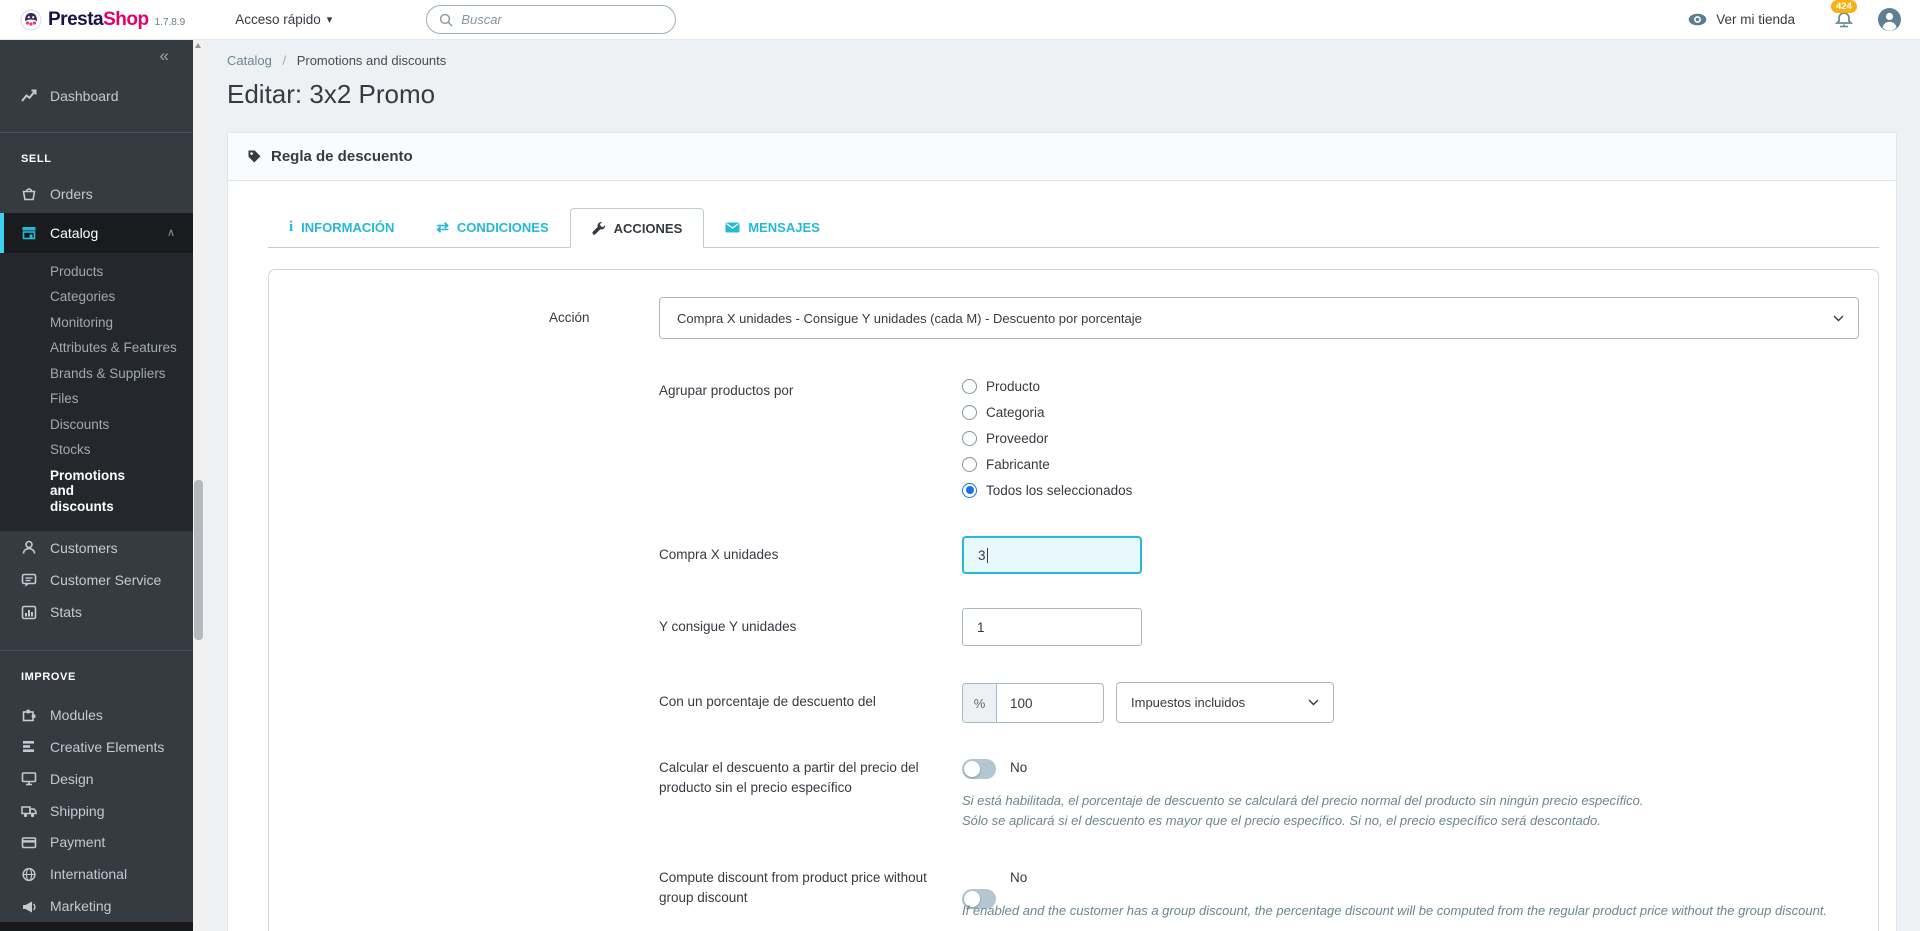 Image resolution: width=1920 pixels, height=931 pixels. Describe the element at coordinates (96, 374) in the screenshot. I see `sidebar-item-brands-suppliers: Brands & Suppliers` at that location.